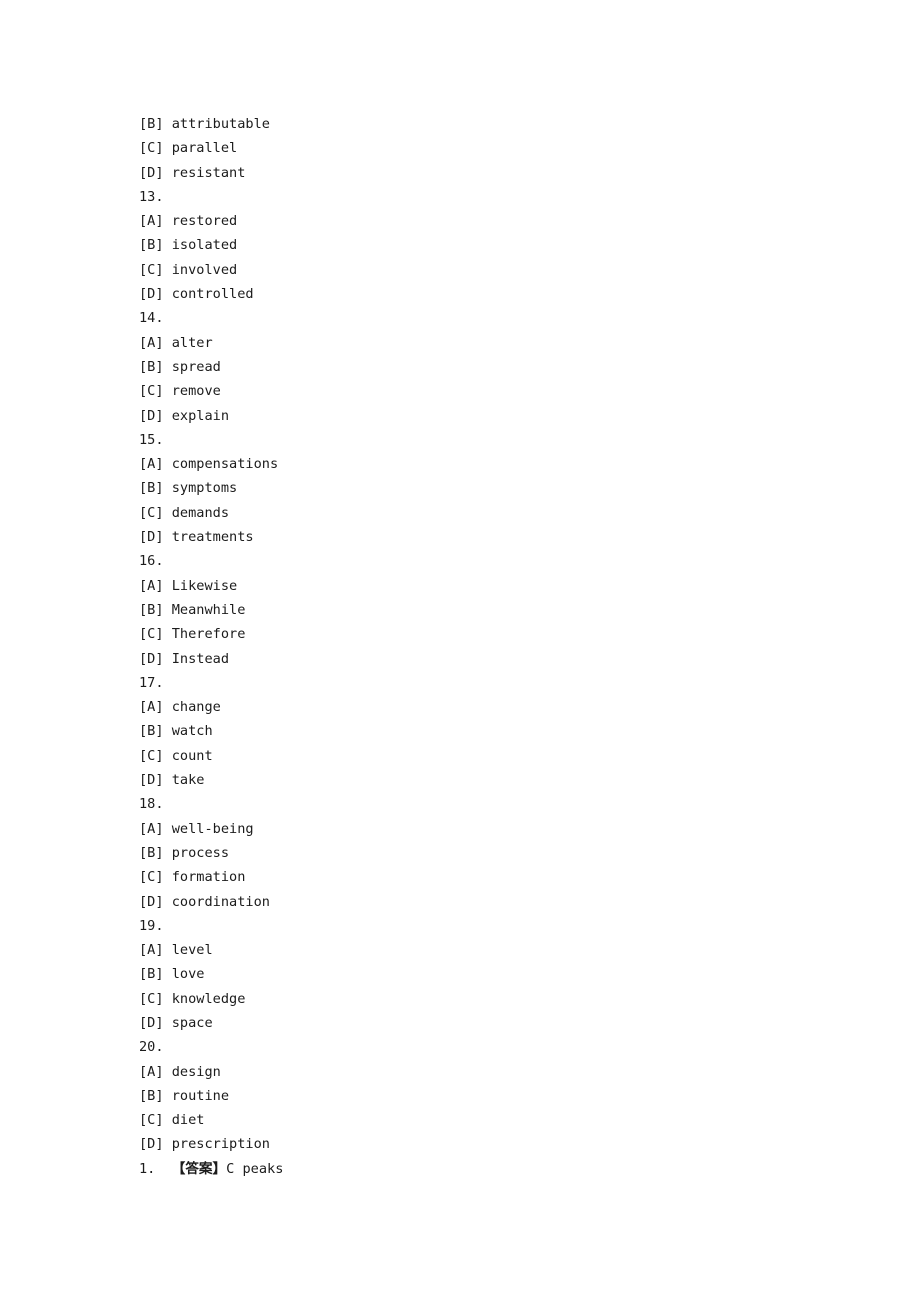 Image resolution: width=920 pixels, height=1302 pixels. Describe the element at coordinates (204, 124) in the screenshot. I see `option-line: [B] attributable` at that location.